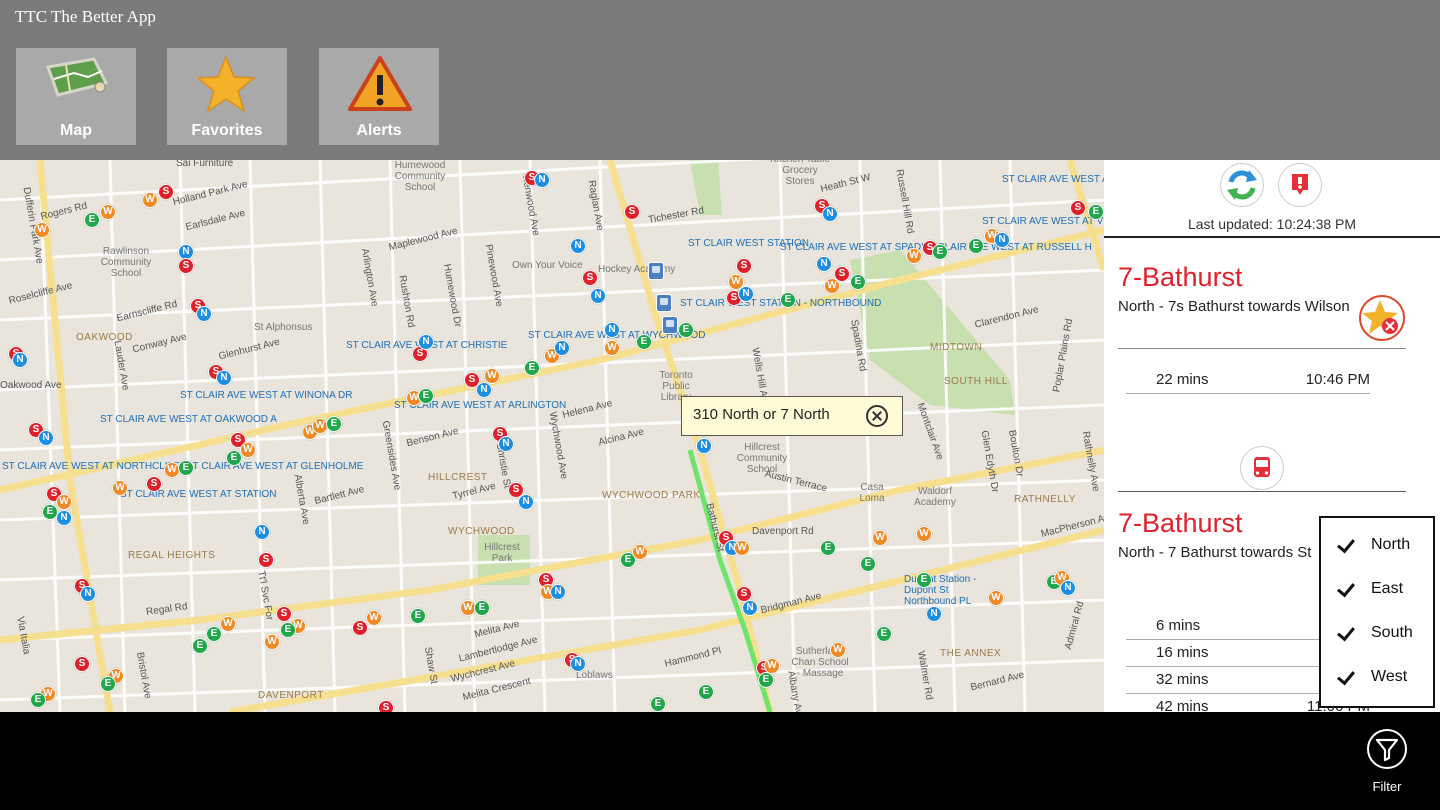 The height and width of the screenshot is (810, 1440). I want to click on close-icon, so click(877, 416).